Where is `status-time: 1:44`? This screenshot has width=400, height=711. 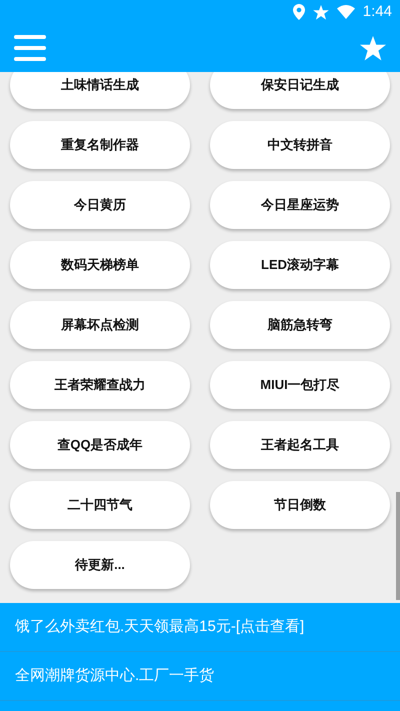 status-time: 1:44 is located at coordinates (377, 12).